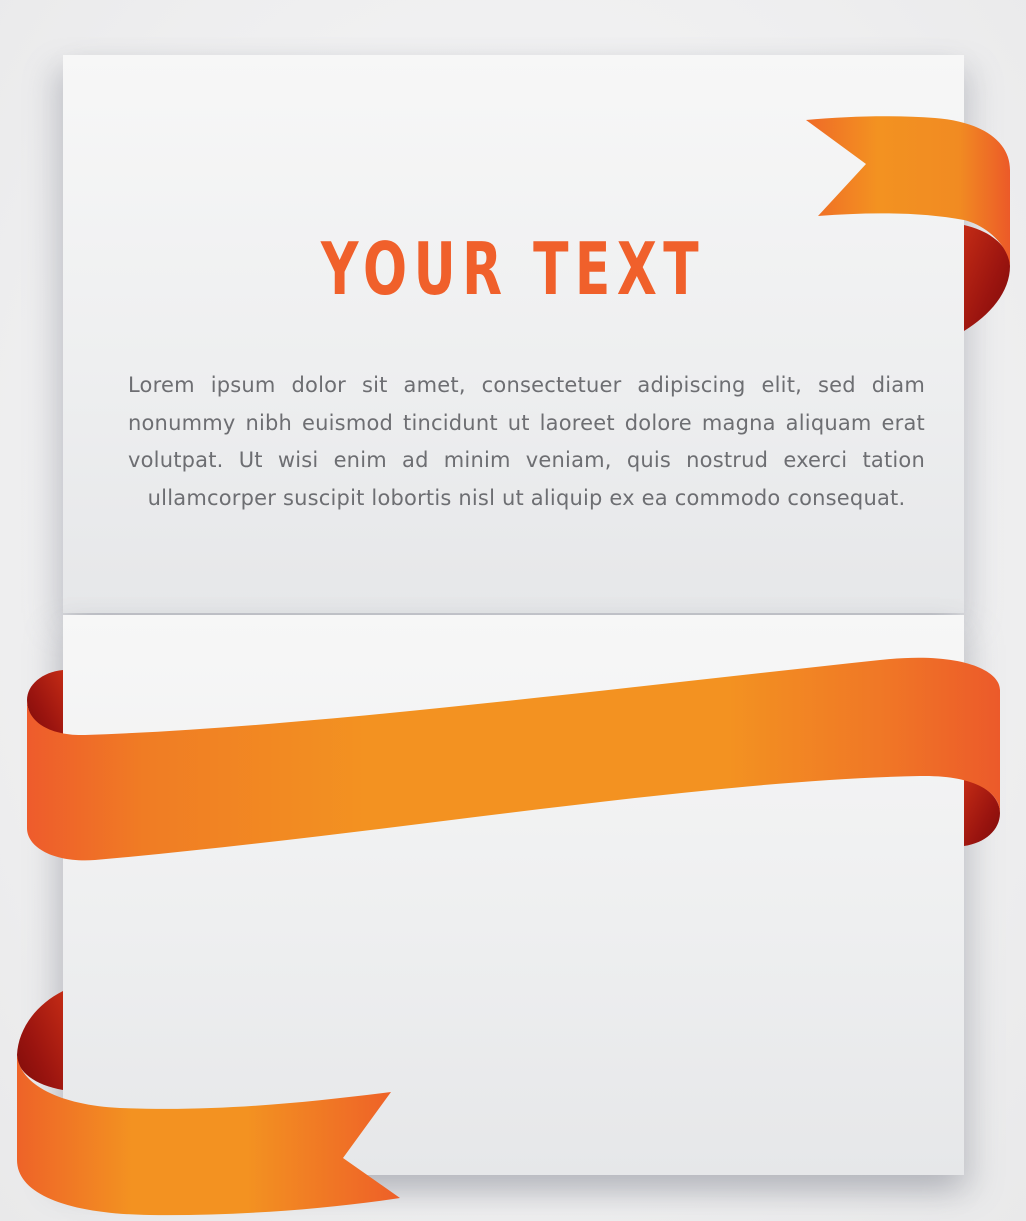 The height and width of the screenshot is (1221, 1026). Describe the element at coordinates (208, 1135) in the screenshot. I see `bottom-ribbon-band` at that location.